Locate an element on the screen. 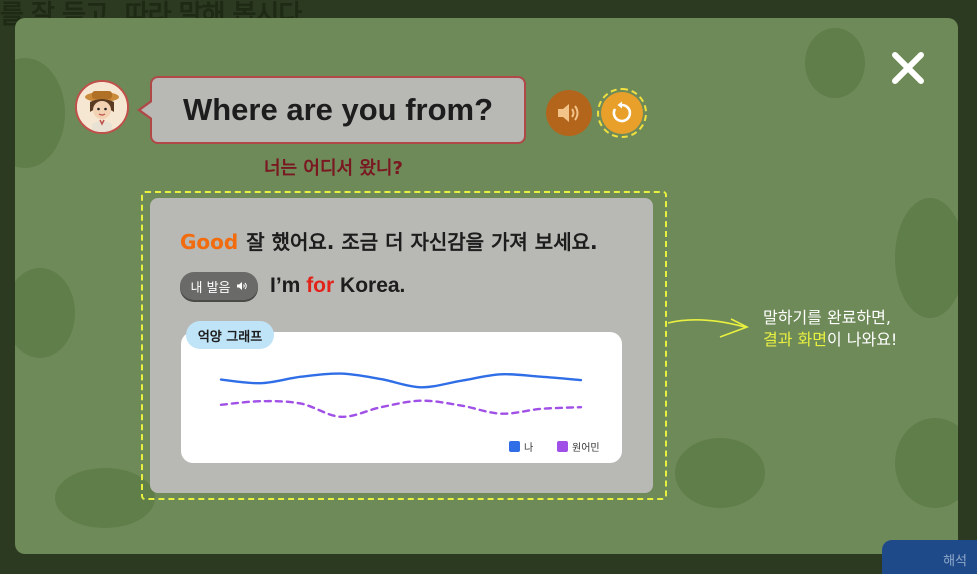 This screenshot has height=574, width=977. legend-native-swatch is located at coordinates (562, 446).